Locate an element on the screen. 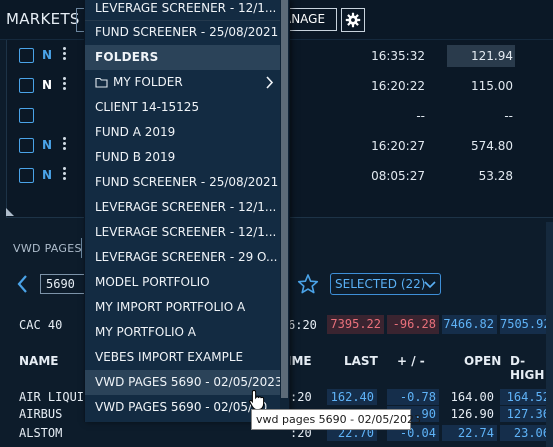 This screenshot has height=447, width=553. menu-item-label: MY FOLDER is located at coordinates (148, 82).